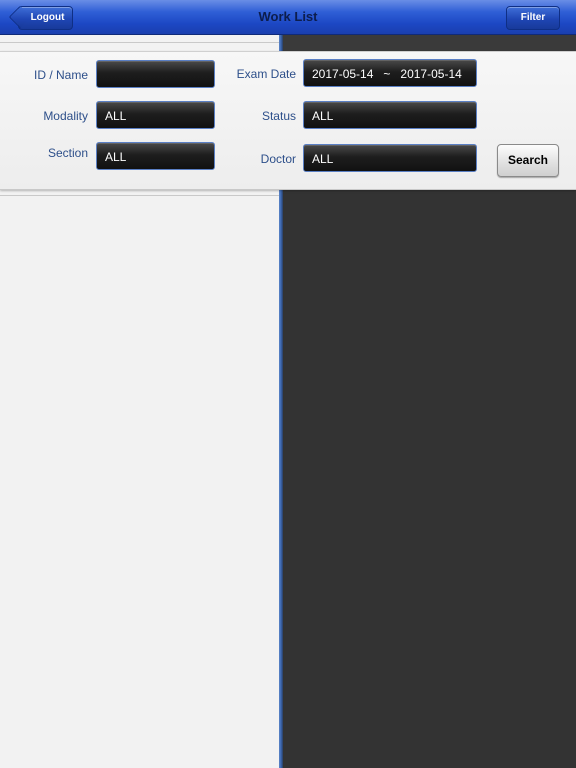 The width and height of the screenshot is (576, 768). Describe the element at coordinates (67, 153) in the screenshot. I see `section-label: Section` at that location.